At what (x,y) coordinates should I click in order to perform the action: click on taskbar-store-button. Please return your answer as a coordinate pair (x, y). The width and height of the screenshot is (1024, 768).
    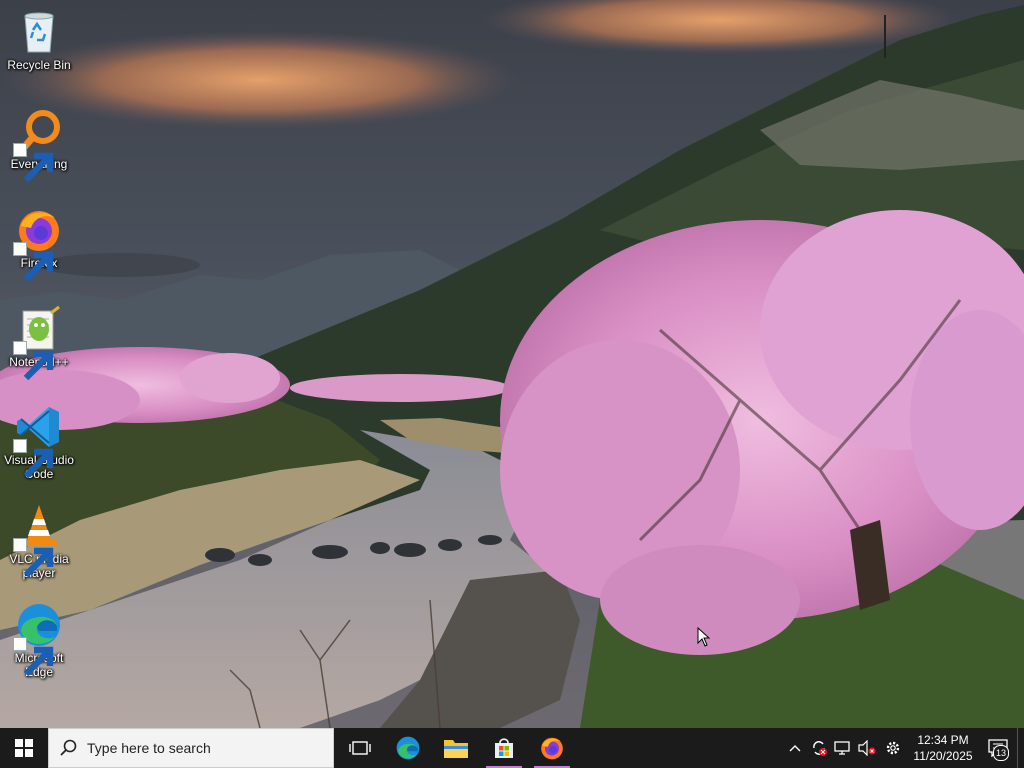
    Looking at the image, I should click on (504, 748).